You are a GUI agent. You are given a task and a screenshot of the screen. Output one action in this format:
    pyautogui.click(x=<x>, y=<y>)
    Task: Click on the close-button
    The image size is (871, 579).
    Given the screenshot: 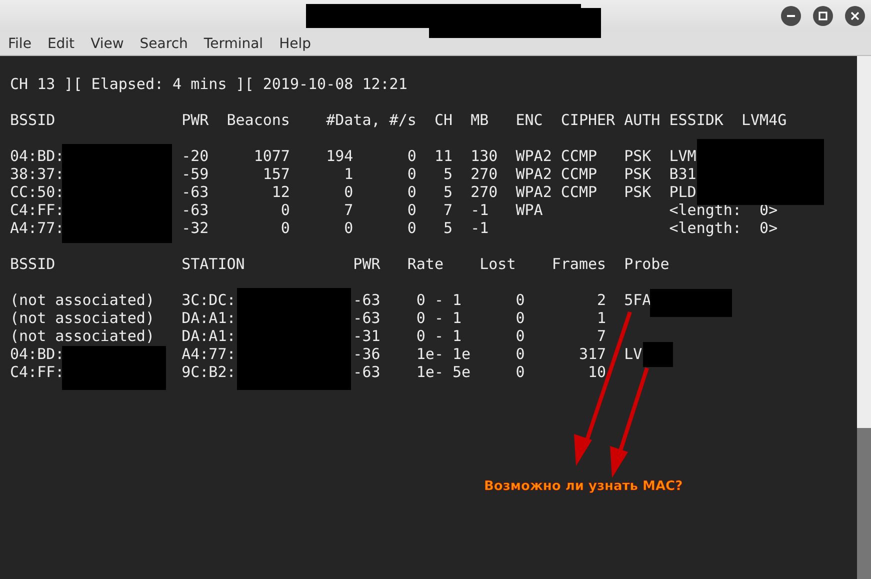 What is the action you would take?
    pyautogui.click(x=855, y=16)
    